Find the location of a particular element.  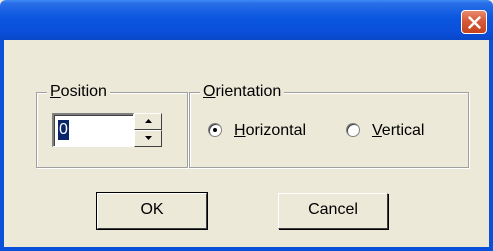

horizontal-radio: Horizontal is located at coordinates (268, 131).